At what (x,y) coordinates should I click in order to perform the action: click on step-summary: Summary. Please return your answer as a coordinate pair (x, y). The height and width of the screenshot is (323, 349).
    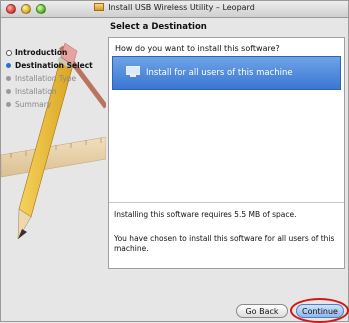
    Looking at the image, I should click on (61, 104).